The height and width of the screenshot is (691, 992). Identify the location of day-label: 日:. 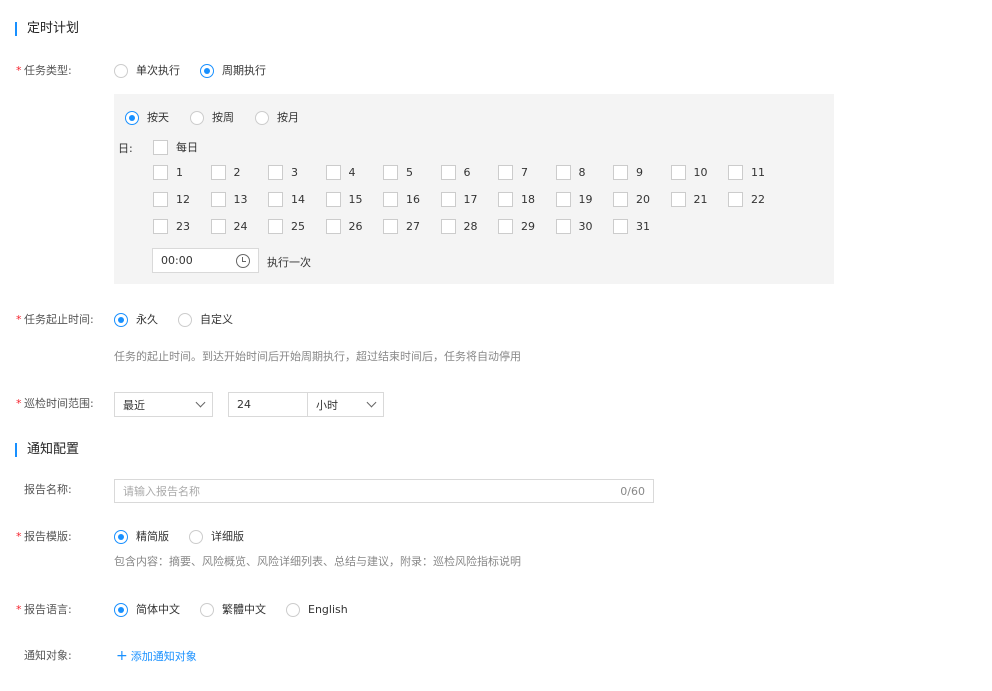
(125, 148).